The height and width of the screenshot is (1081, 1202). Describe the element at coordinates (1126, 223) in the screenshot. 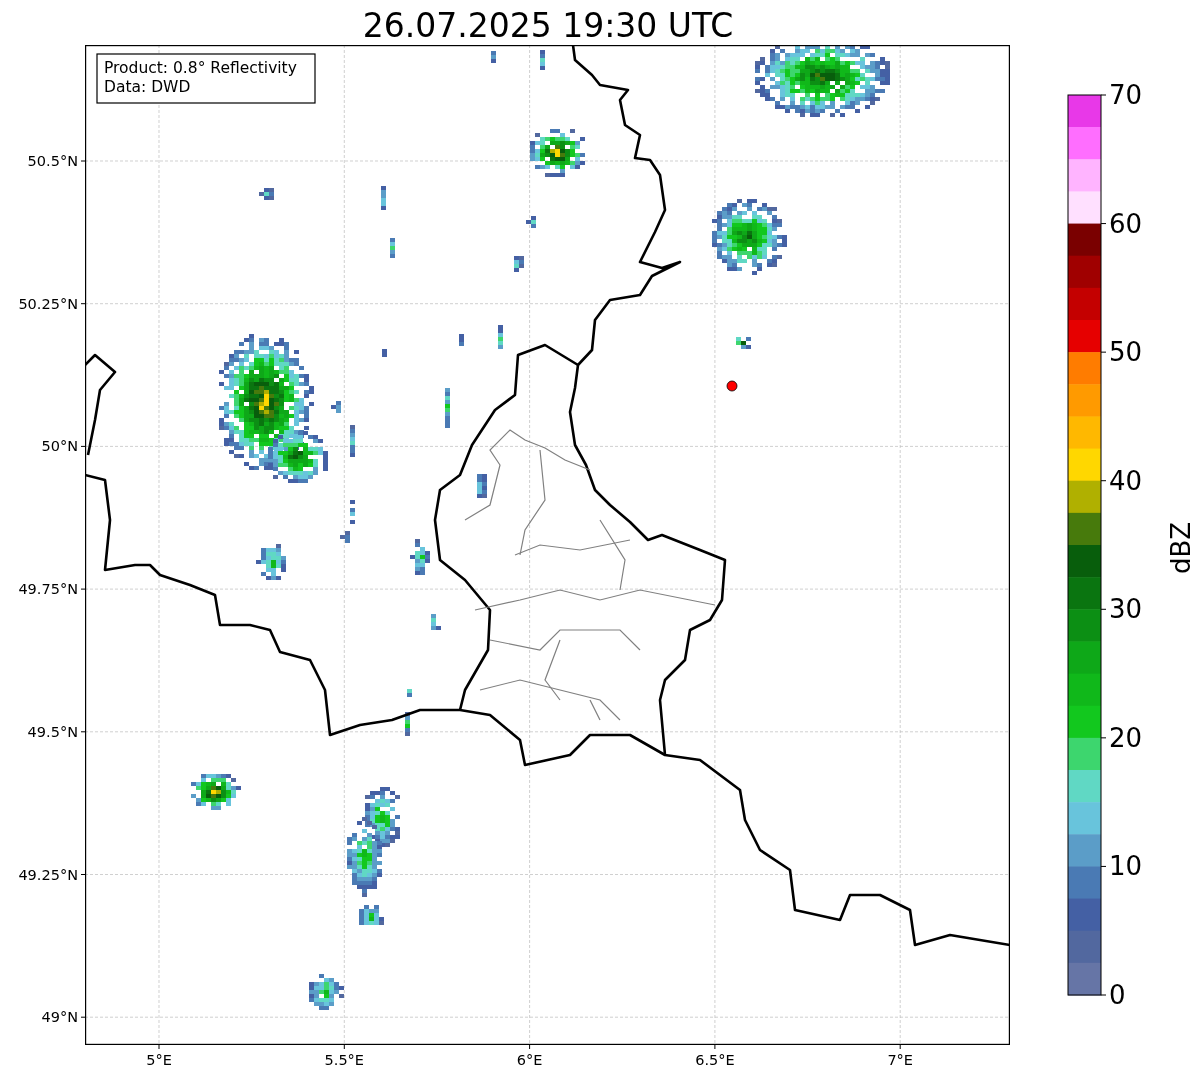

I see `colorbar-tick-label: 60` at that location.